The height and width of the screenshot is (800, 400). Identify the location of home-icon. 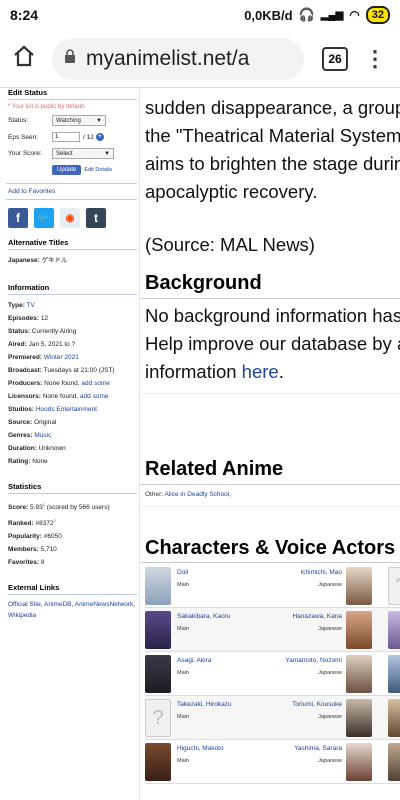
(24, 58).